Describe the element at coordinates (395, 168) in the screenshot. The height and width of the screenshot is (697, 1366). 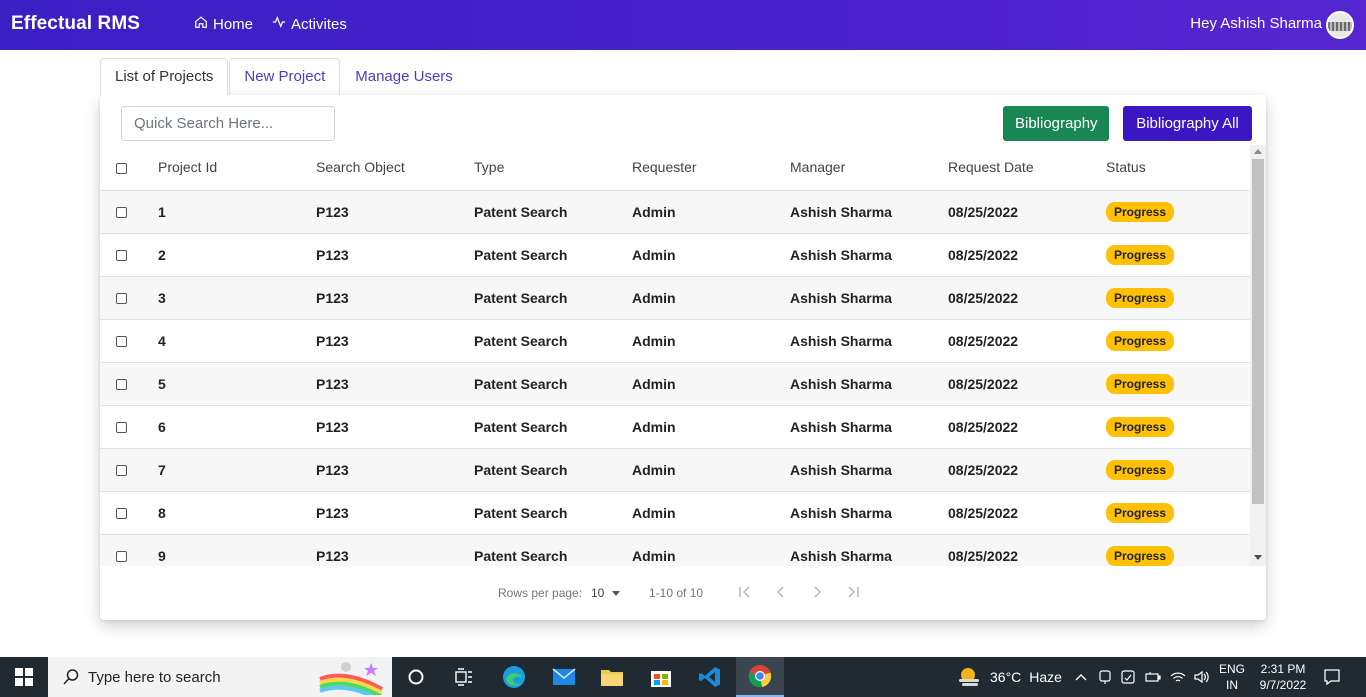
I see `column-header-search-object: Search Object` at that location.